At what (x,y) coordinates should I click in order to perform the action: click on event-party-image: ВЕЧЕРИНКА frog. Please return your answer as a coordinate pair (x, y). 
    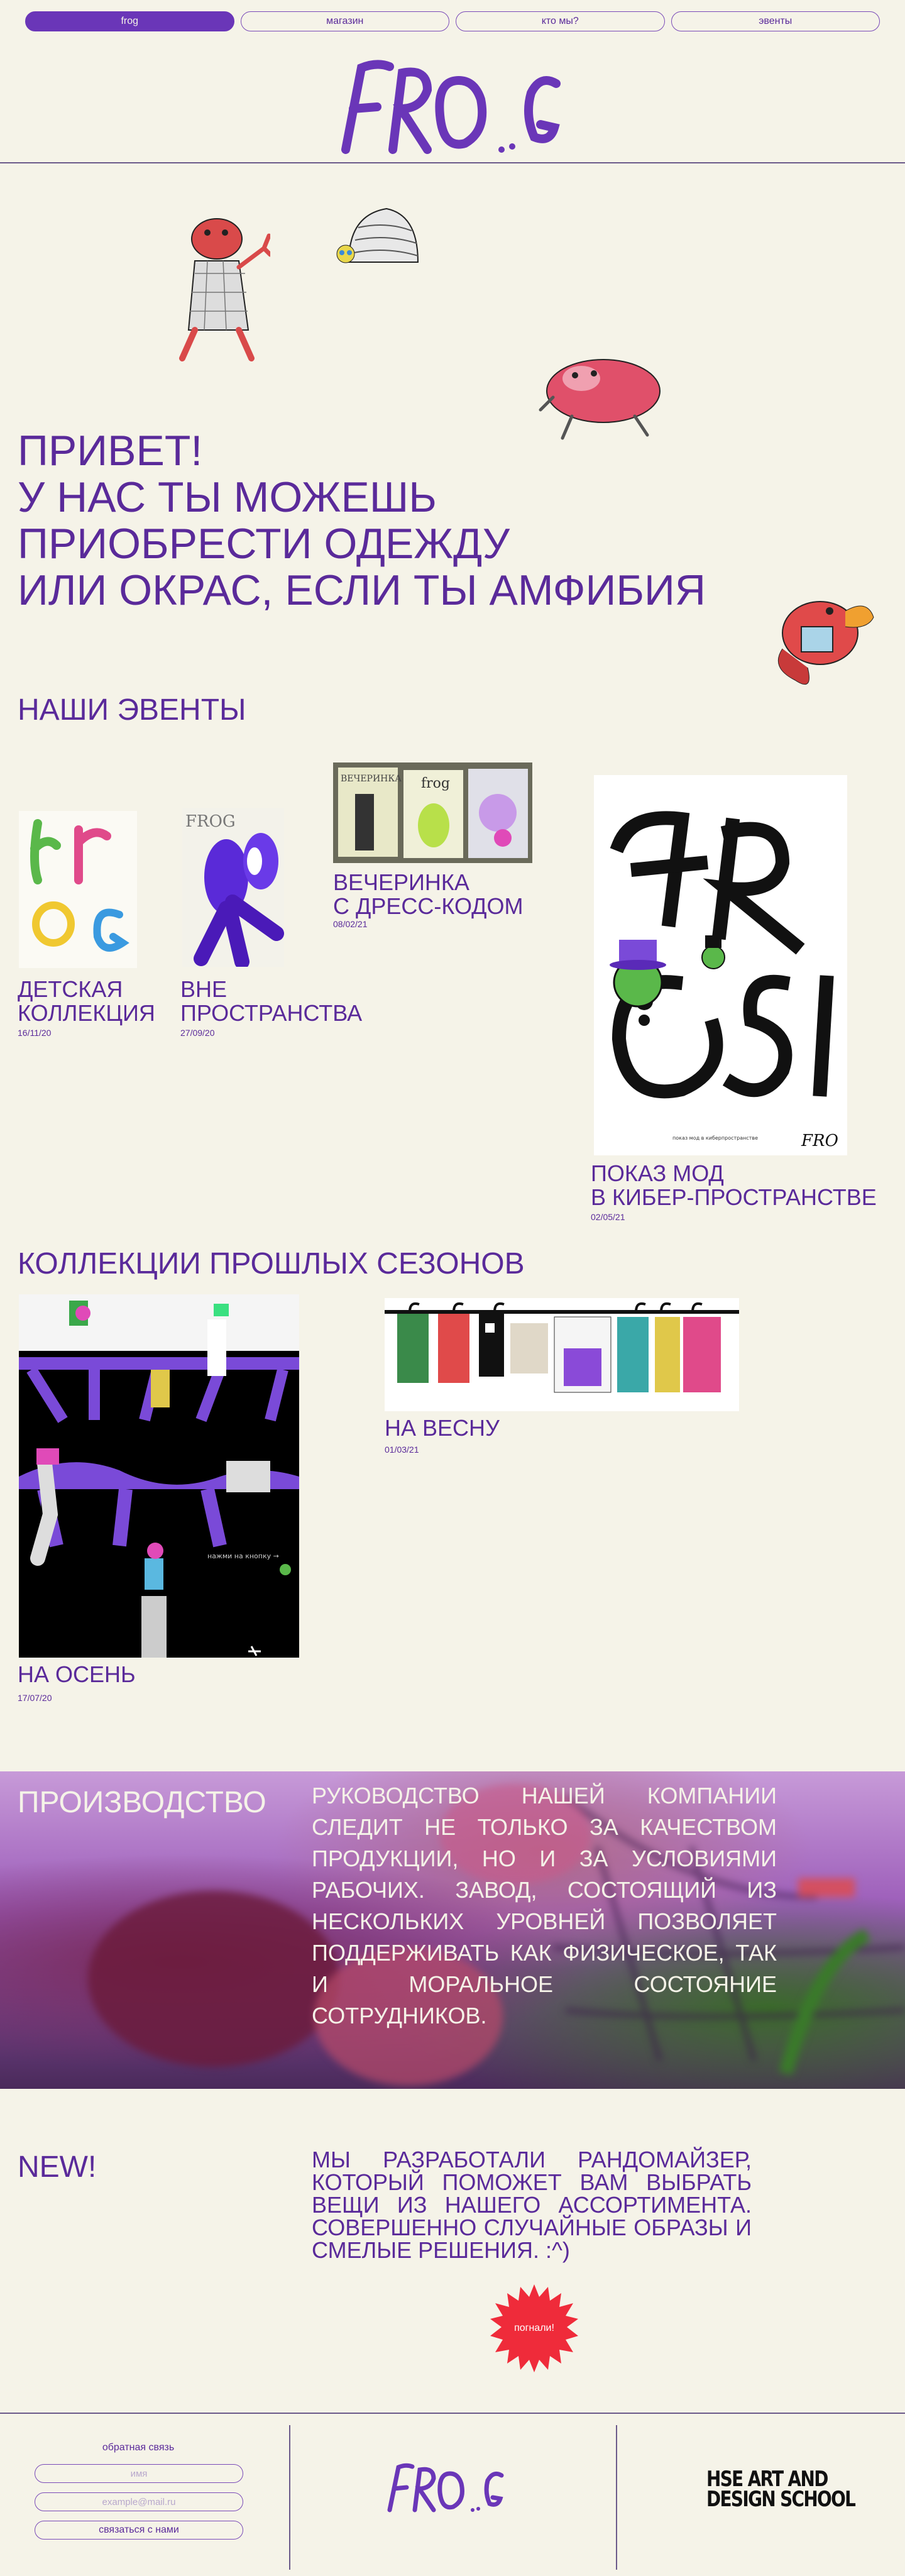
    Looking at the image, I should click on (432, 812).